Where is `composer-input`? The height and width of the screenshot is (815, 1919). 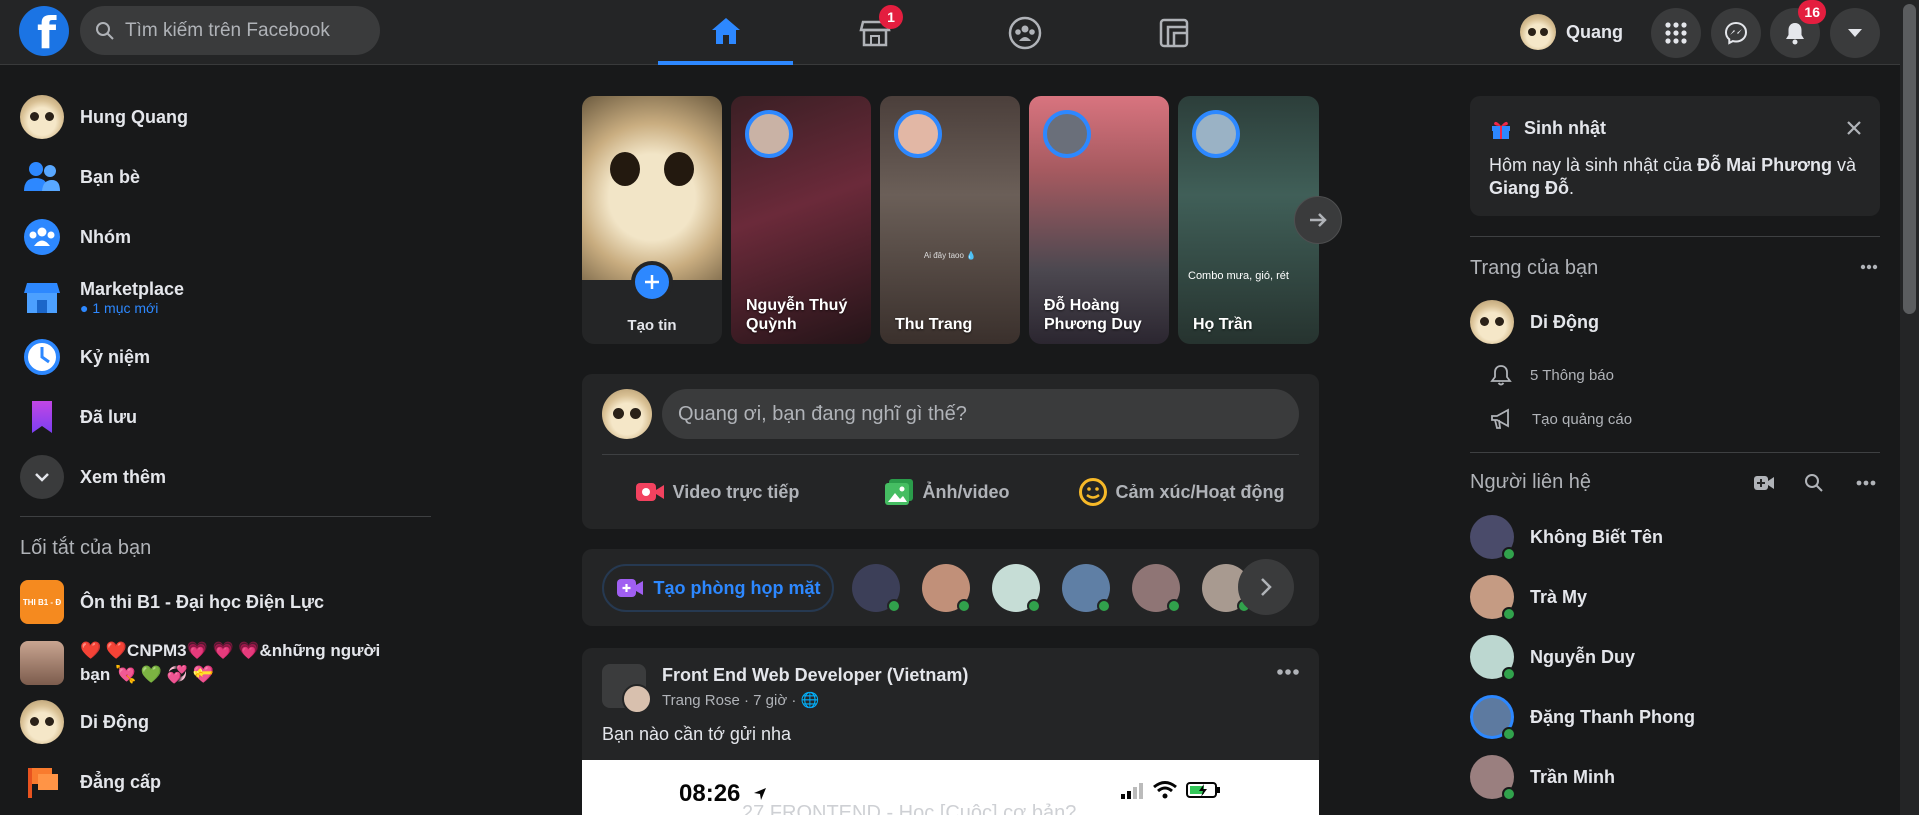
composer-input is located at coordinates (980, 414).